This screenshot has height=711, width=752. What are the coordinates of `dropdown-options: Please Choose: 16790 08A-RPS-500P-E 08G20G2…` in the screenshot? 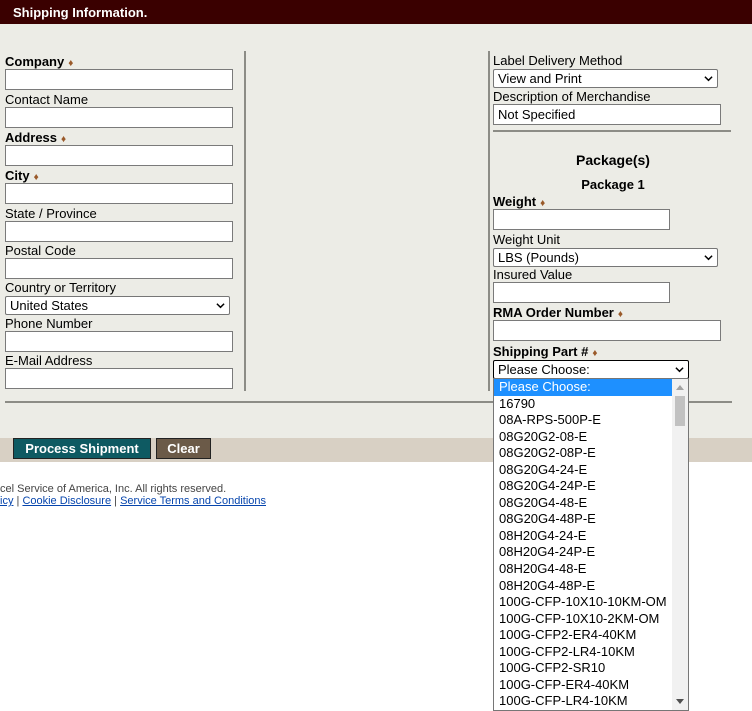 It's located at (591, 544).